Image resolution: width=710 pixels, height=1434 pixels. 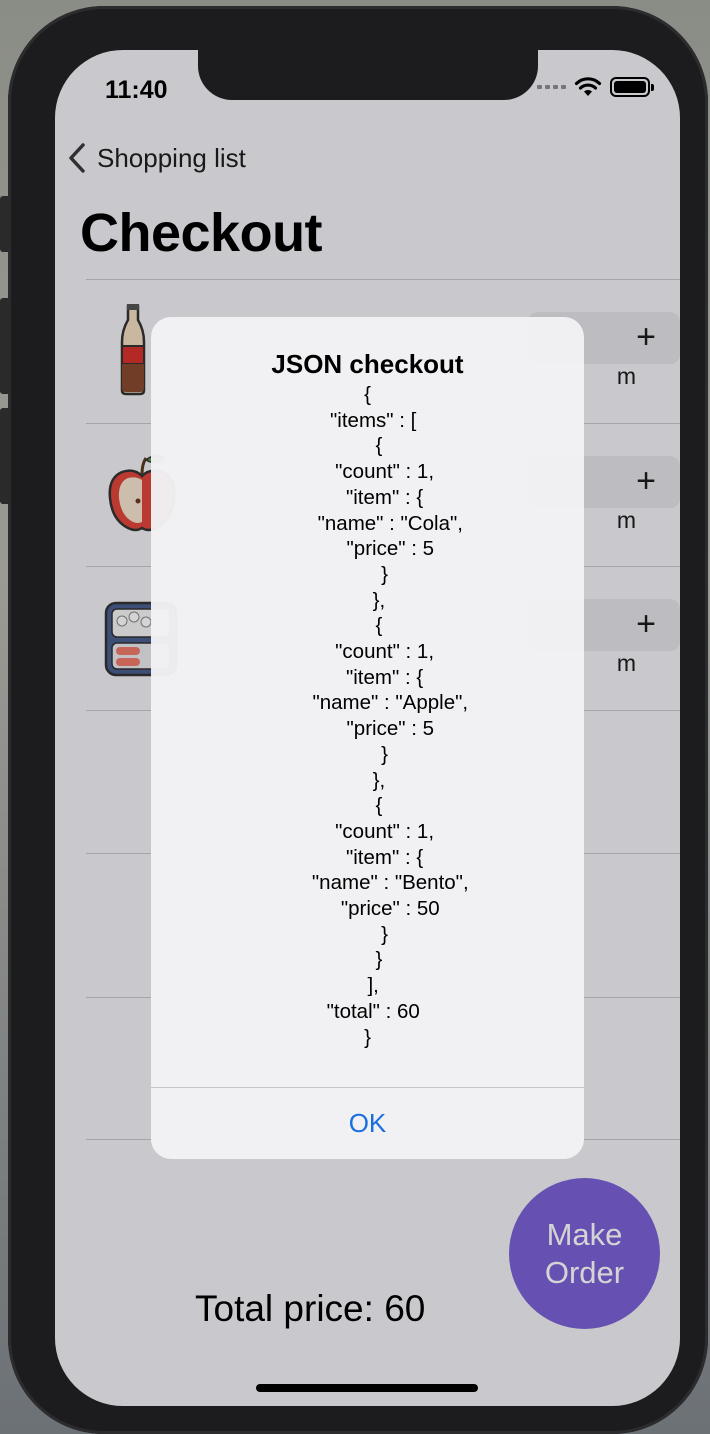 What do you see at coordinates (367, 364) in the screenshot?
I see `alert-title: JSON checkout` at bounding box center [367, 364].